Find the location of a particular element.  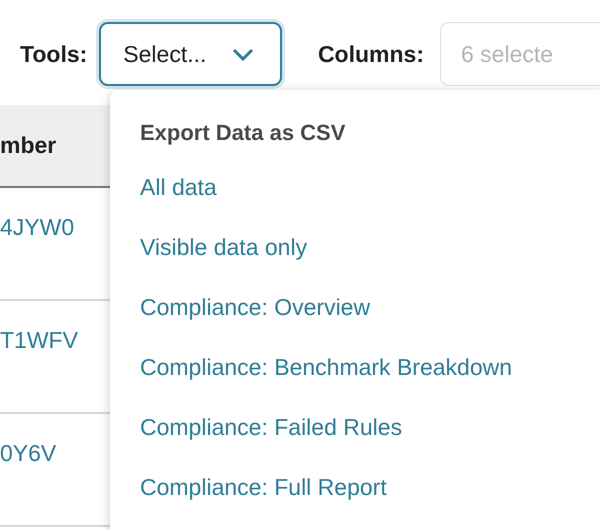

chevron-down-icon is located at coordinates (243, 54).